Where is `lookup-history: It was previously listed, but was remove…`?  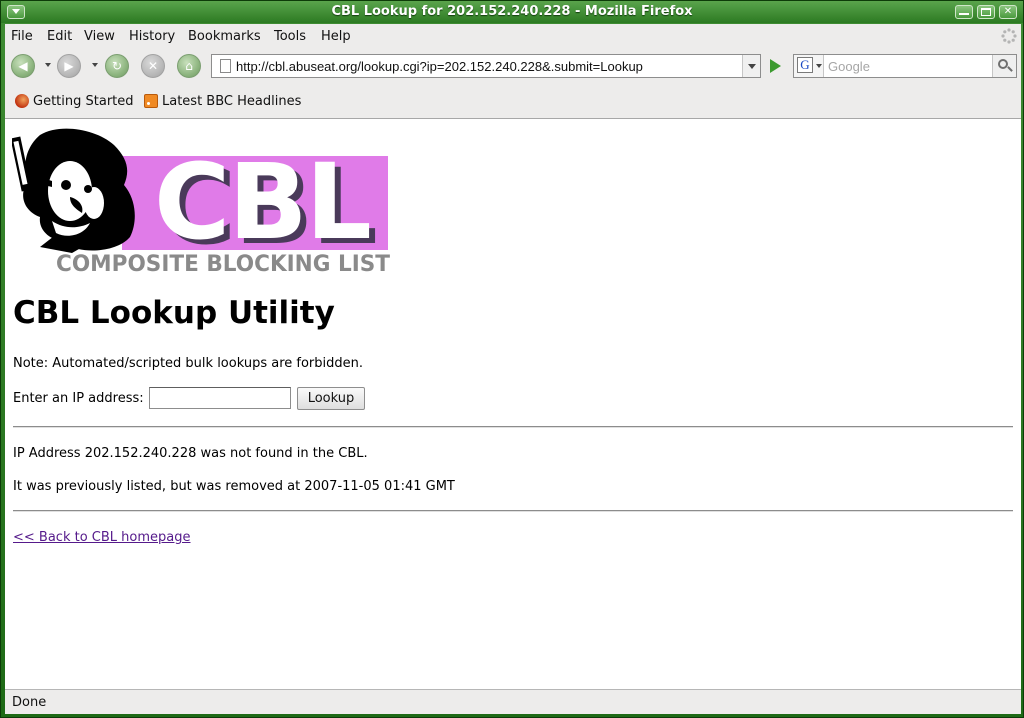 lookup-history: It was previously listed, but was remove… is located at coordinates (234, 486).